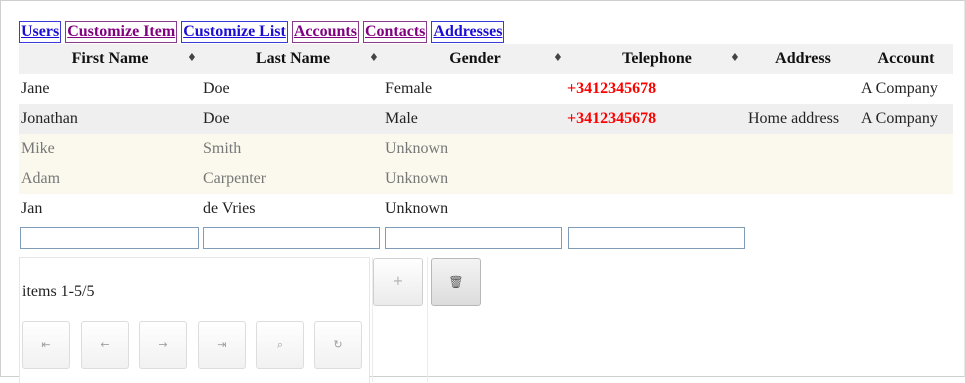 This screenshot has height=383, width=965. Describe the element at coordinates (325, 32) in the screenshot. I see `tab-accounts: Accounts` at that location.